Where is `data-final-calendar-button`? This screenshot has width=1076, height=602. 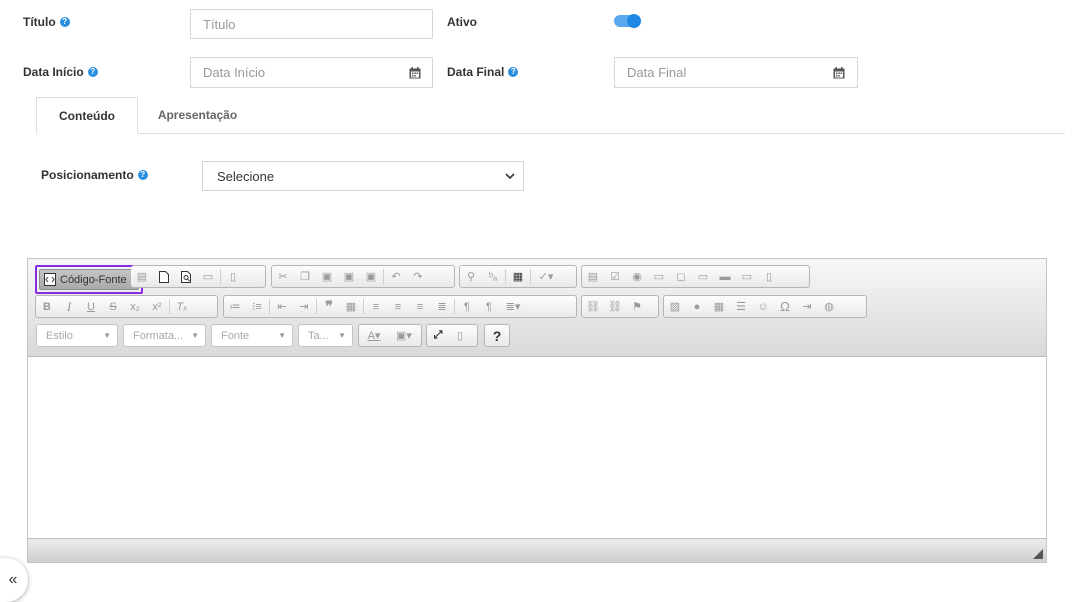 data-final-calendar-button is located at coordinates (839, 72).